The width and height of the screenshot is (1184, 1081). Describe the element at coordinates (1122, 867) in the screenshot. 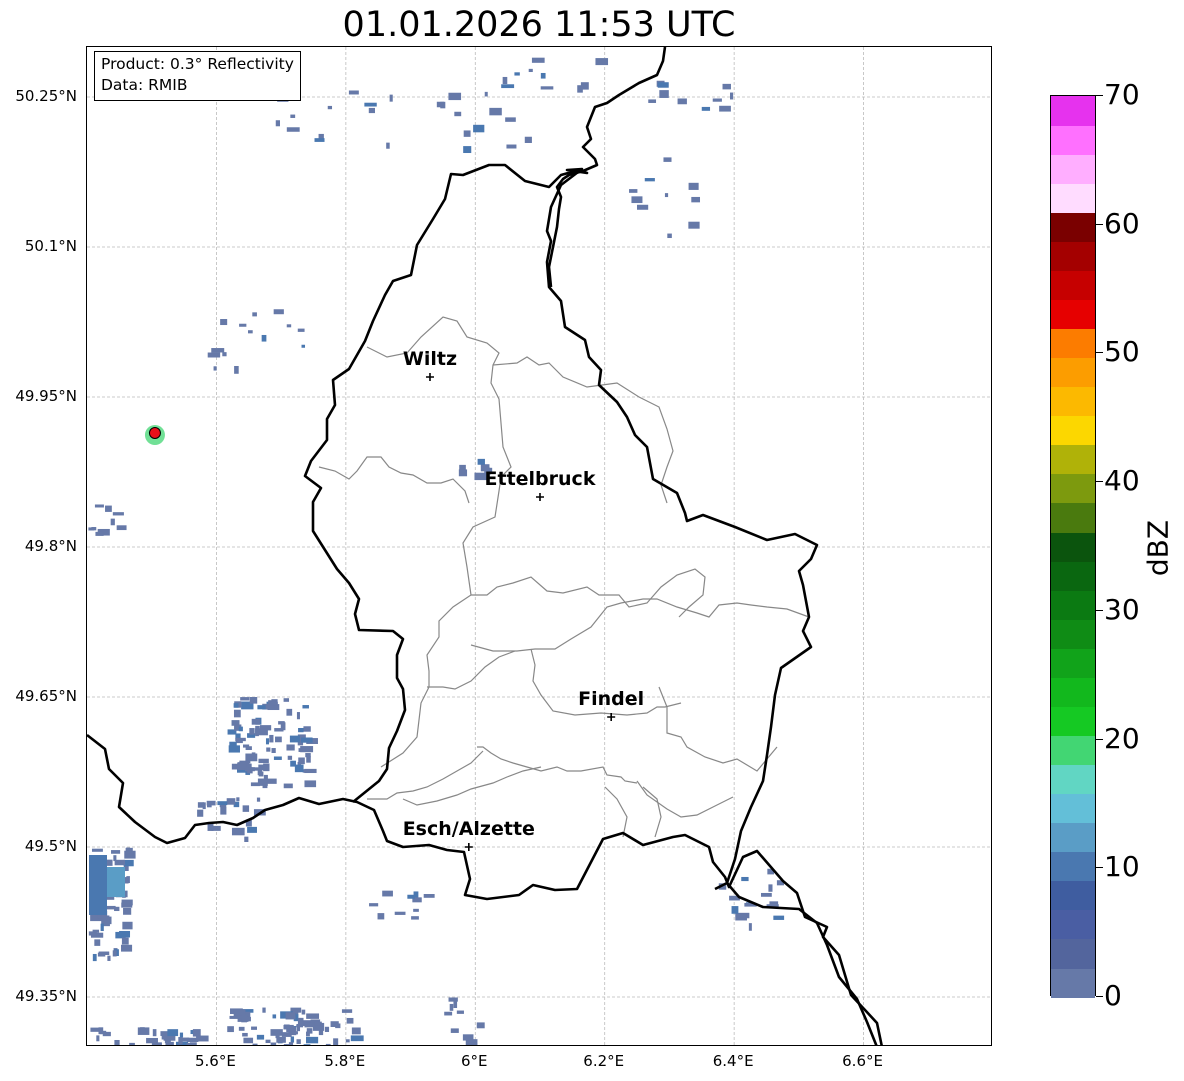

I see `colorbar-tick-label: 10` at that location.